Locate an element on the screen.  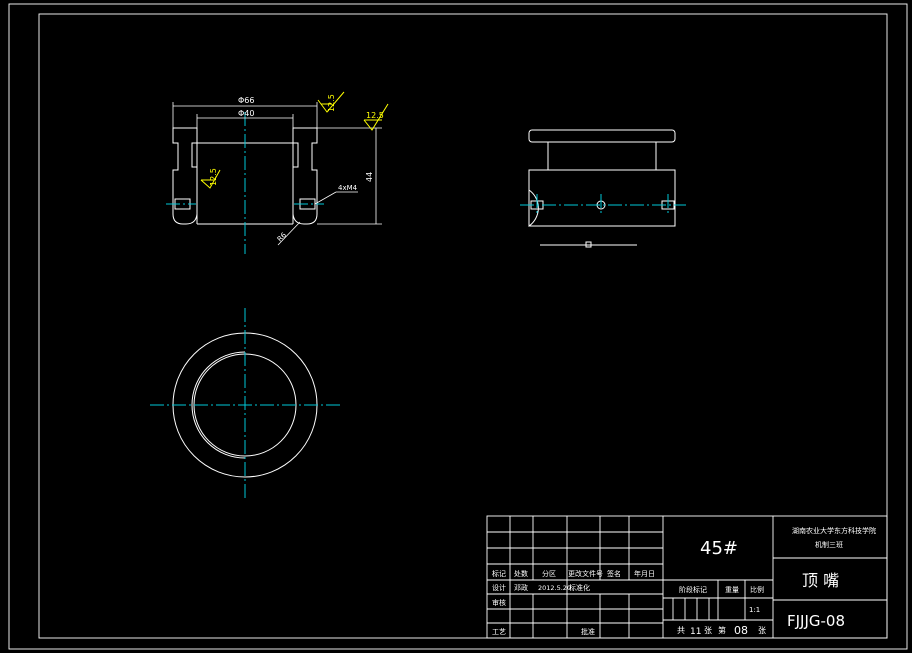
tb-scale-label: 比例 is located at coordinates (757, 589).